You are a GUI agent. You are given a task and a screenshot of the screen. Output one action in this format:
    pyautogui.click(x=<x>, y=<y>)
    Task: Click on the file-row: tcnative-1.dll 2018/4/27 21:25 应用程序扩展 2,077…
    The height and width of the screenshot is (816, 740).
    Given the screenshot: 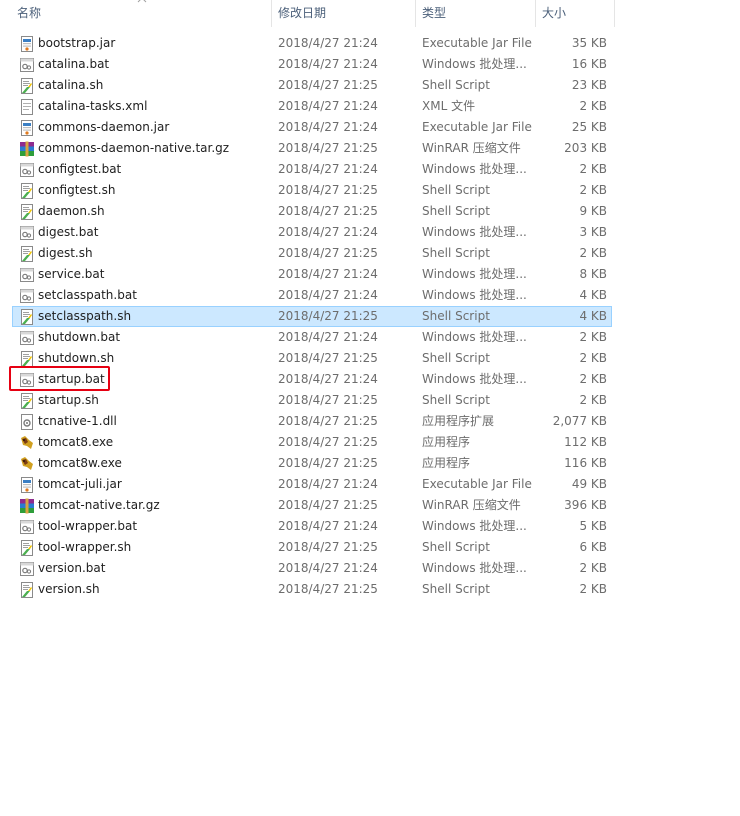 What is the action you would take?
    pyautogui.click(x=312, y=421)
    